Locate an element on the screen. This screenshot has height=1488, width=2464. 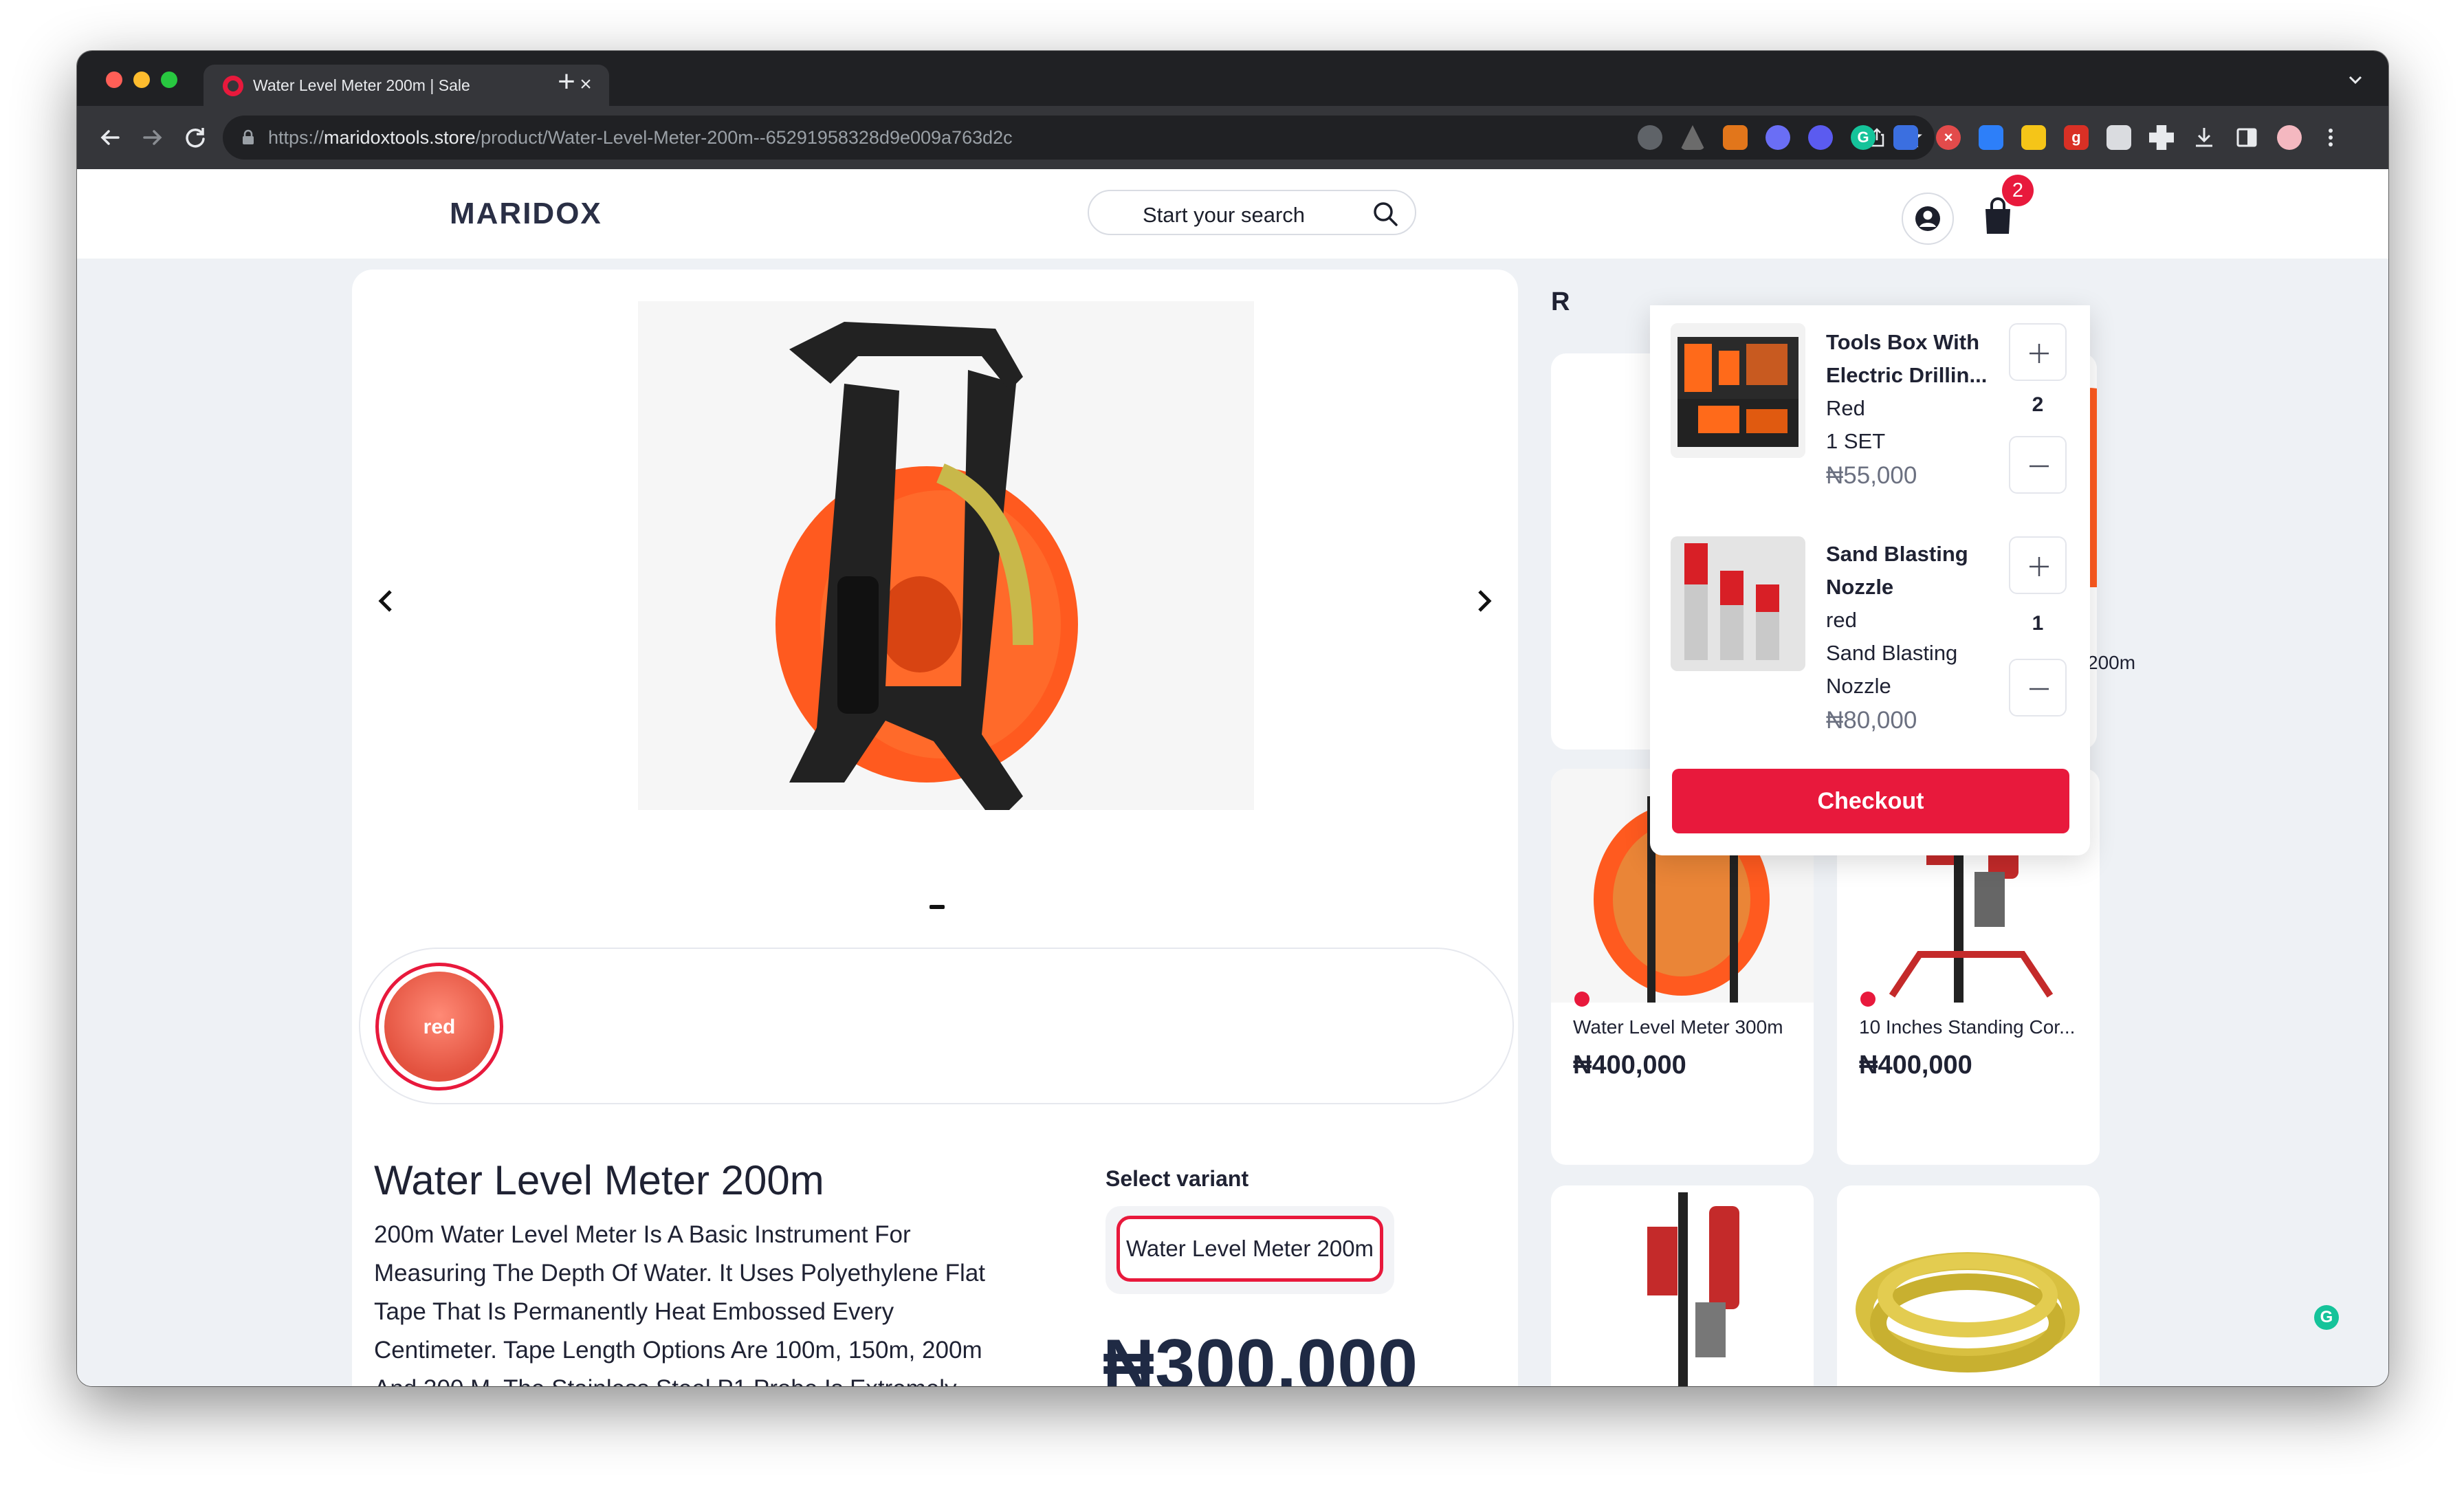
cart-item-unit: 1 SET is located at coordinates (1856, 441).